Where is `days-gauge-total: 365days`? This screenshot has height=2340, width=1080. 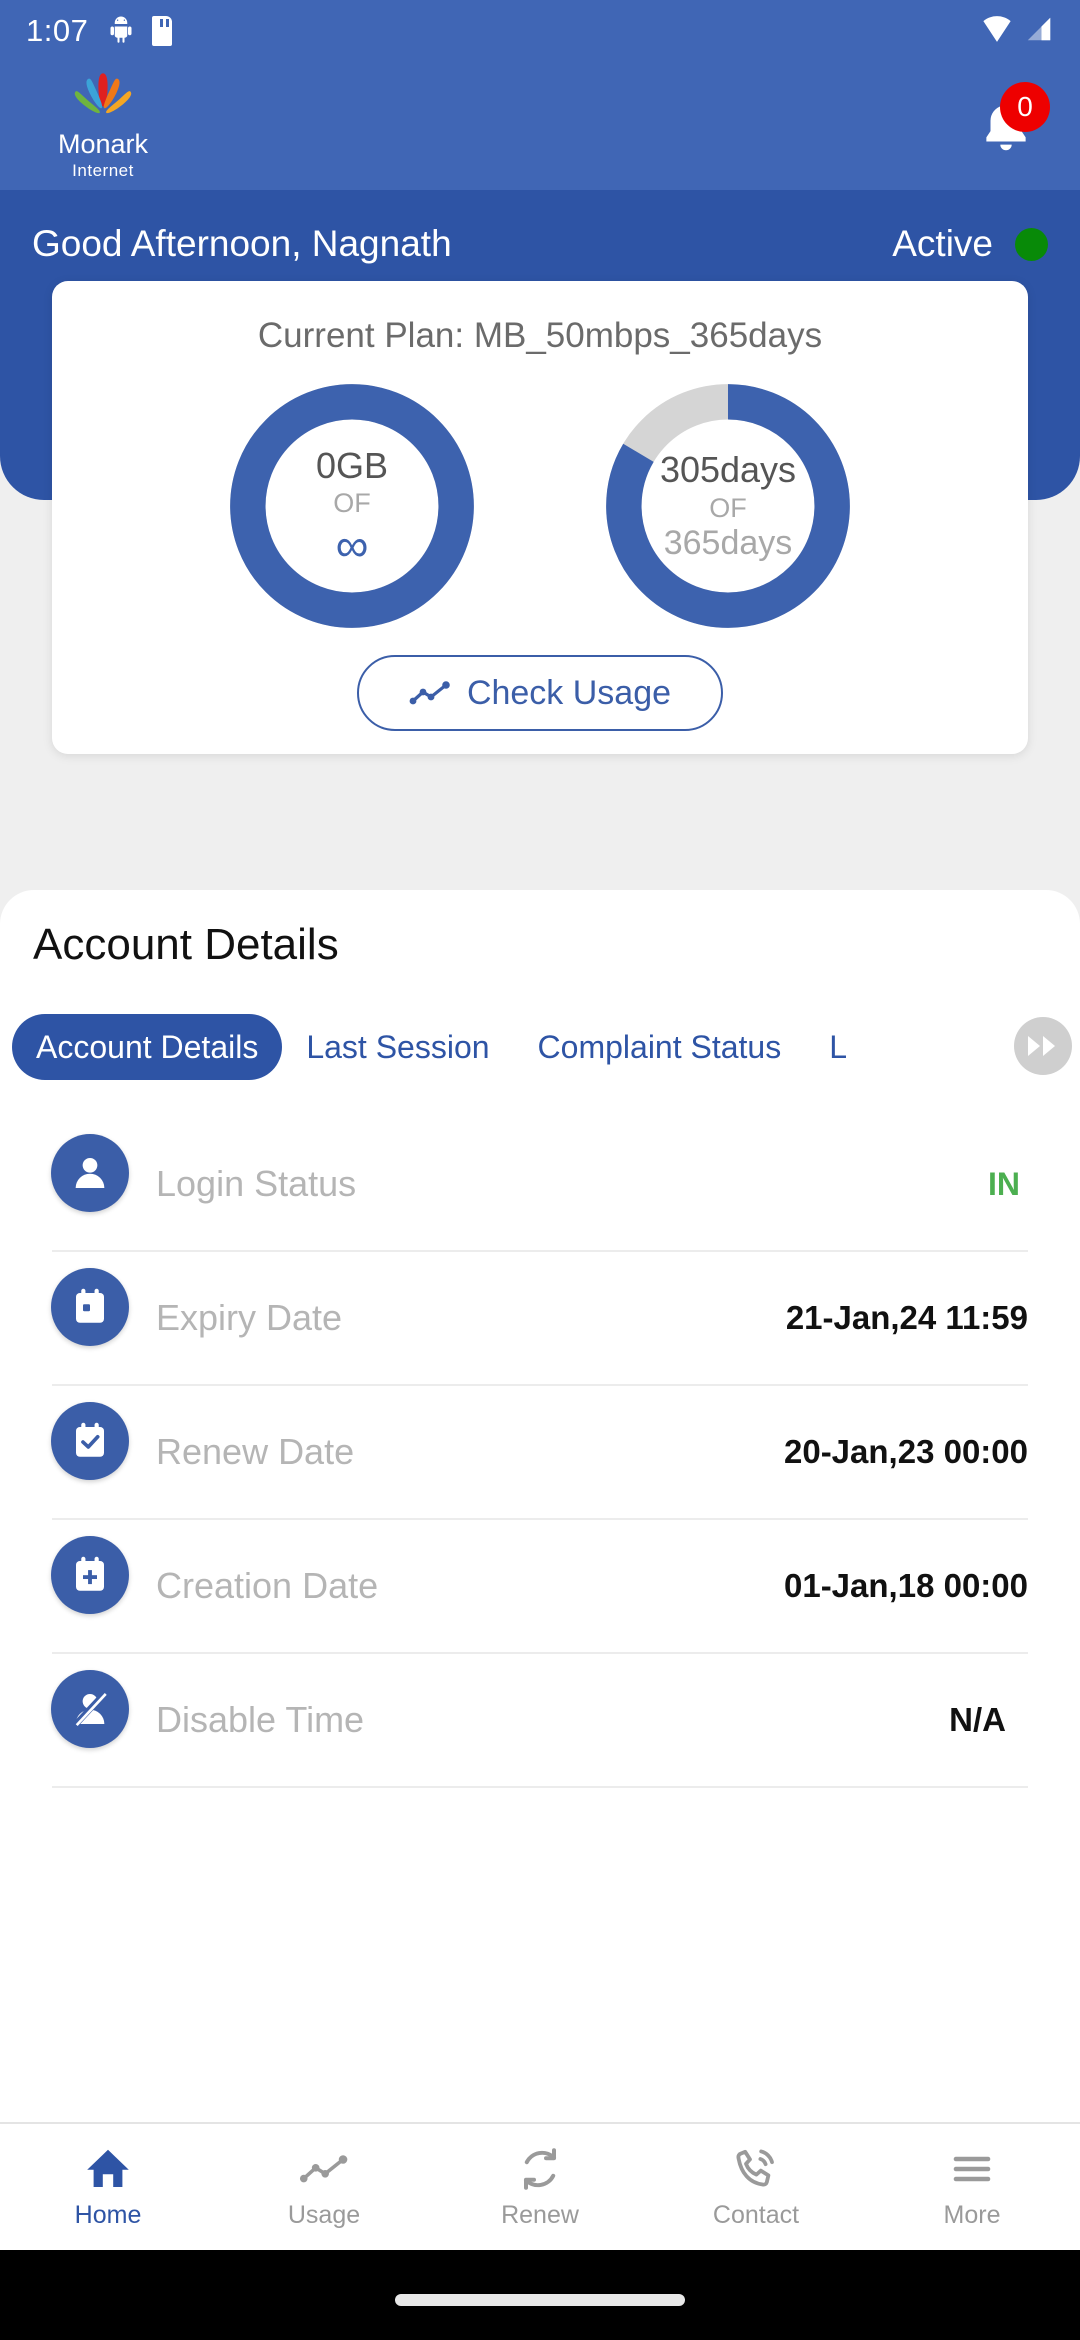
days-gauge-total: 365days is located at coordinates (728, 542).